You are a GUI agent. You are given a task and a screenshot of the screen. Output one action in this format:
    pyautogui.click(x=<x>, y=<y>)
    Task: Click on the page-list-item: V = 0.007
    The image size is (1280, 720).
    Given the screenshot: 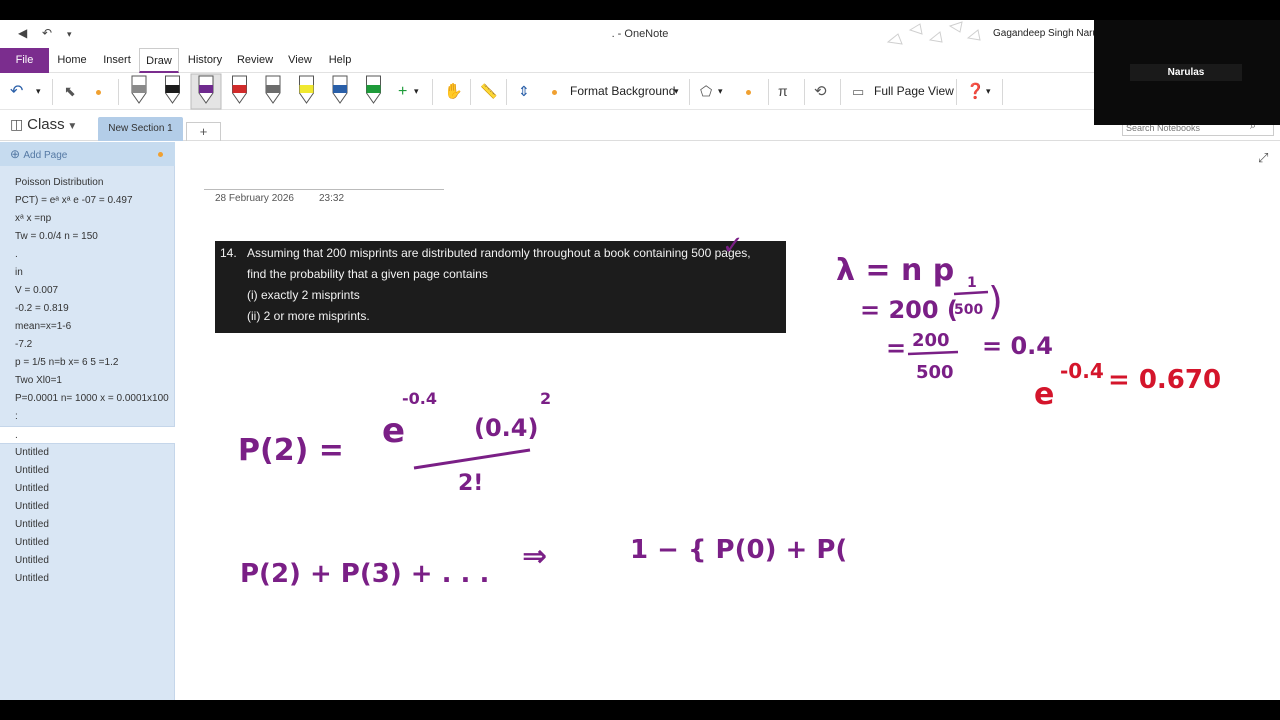 What is the action you would take?
    pyautogui.click(x=87, y=291)
    